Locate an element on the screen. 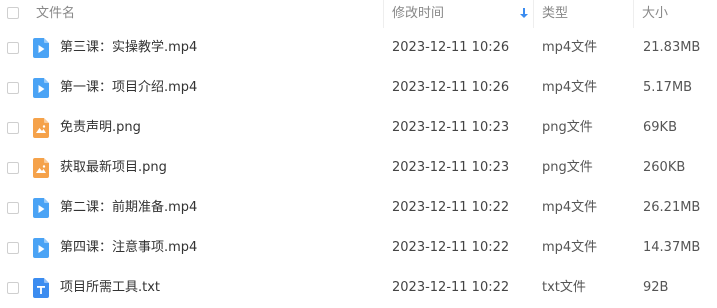 This screenshot has height=308, width=717. file-size: 260KB is located at coordinates (664, 167).